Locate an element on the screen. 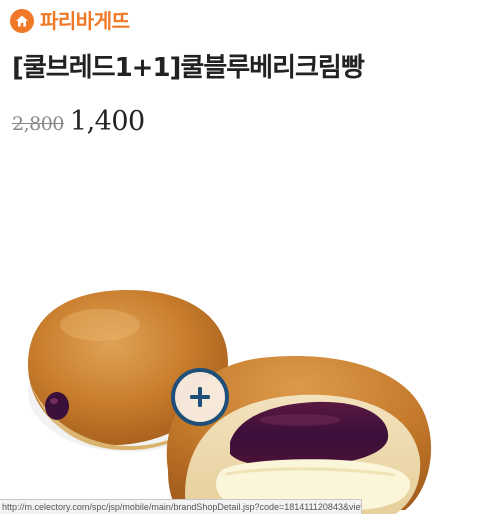 The height and width of the screenshot is (514, 500). brand-header: 파리바게뜨 is located at coordinates (70, 21).